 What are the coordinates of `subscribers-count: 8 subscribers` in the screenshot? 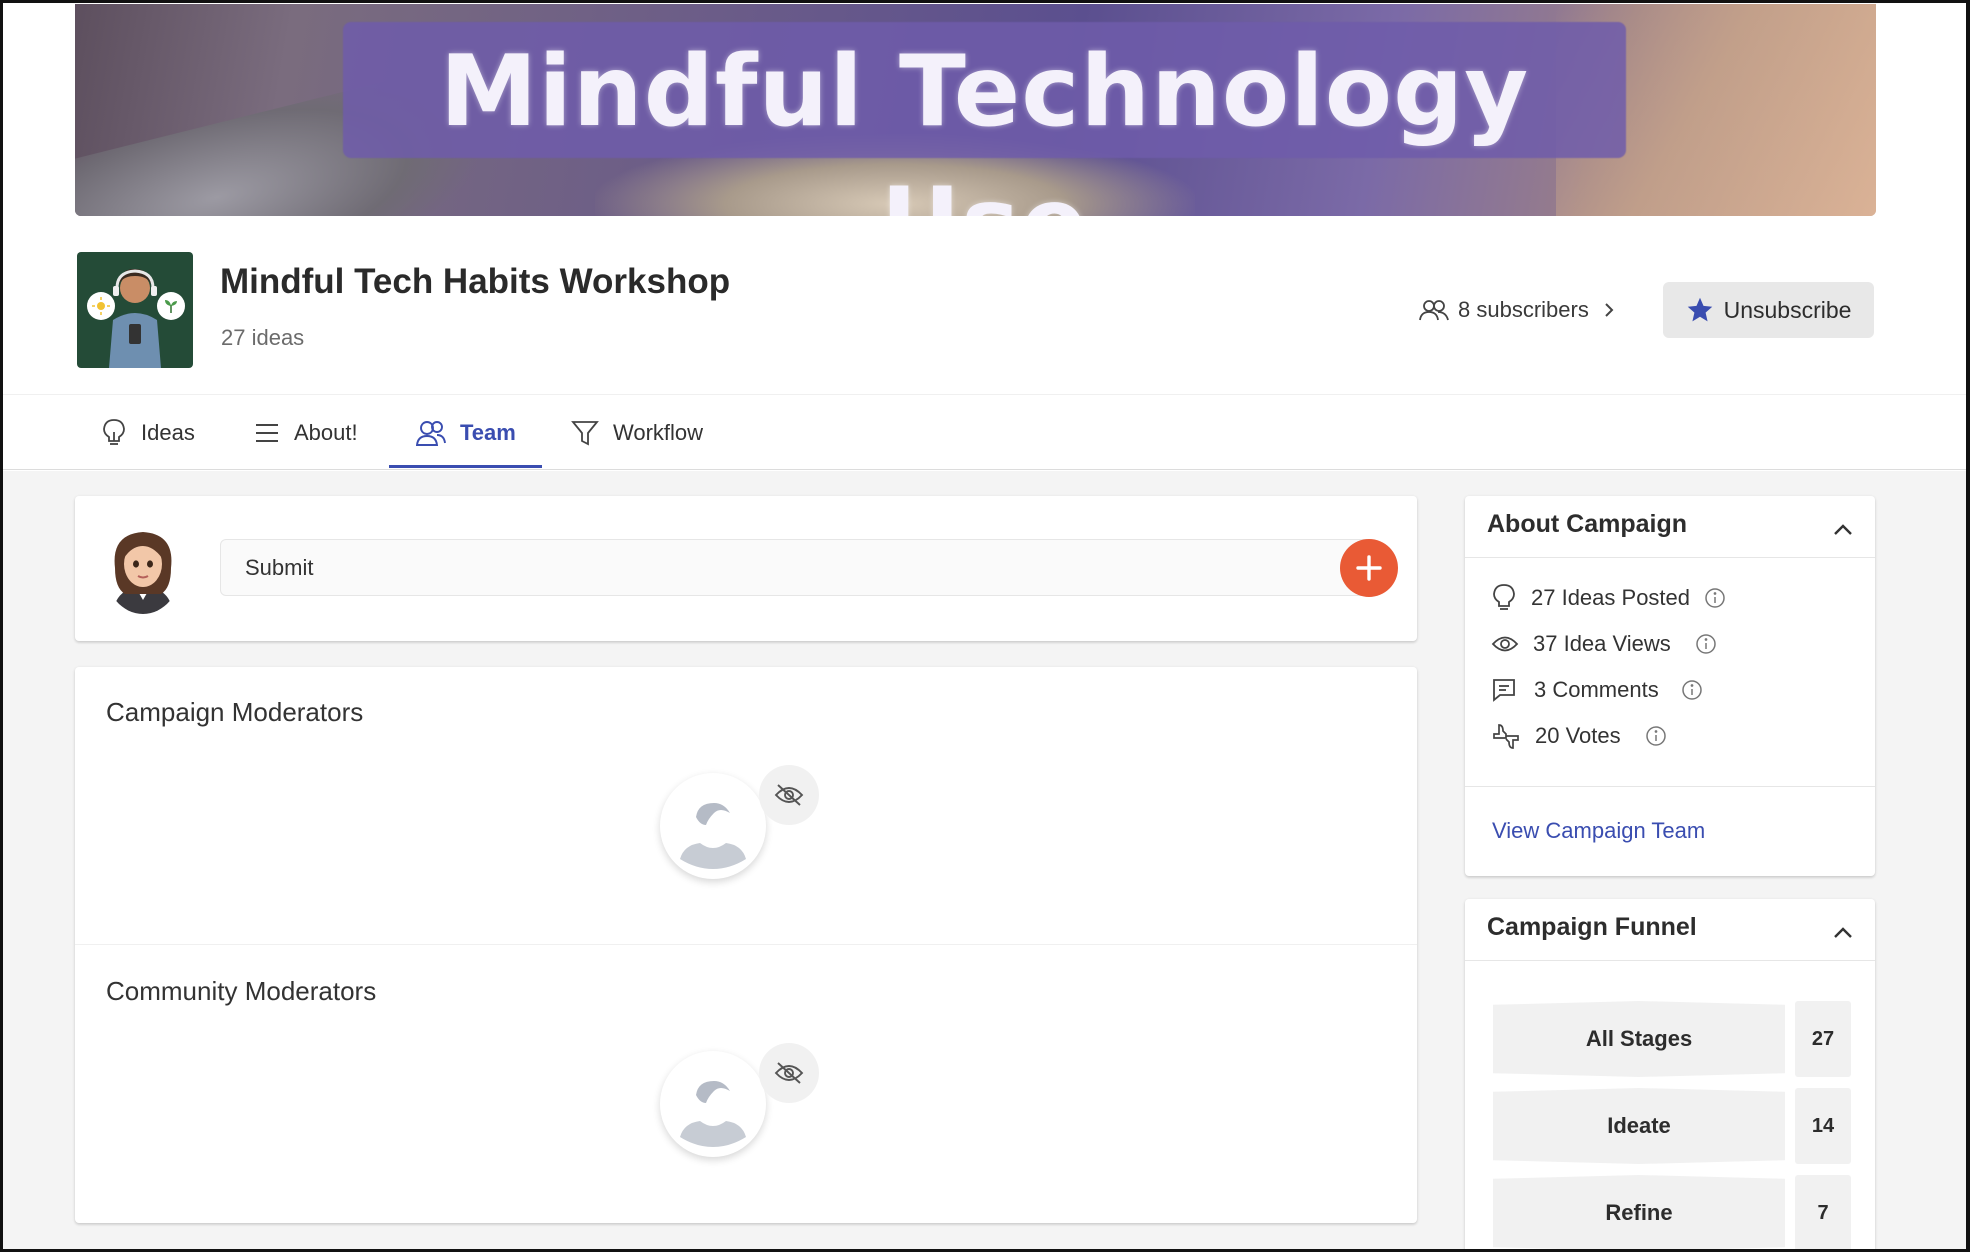 It's located at (1523, 309).